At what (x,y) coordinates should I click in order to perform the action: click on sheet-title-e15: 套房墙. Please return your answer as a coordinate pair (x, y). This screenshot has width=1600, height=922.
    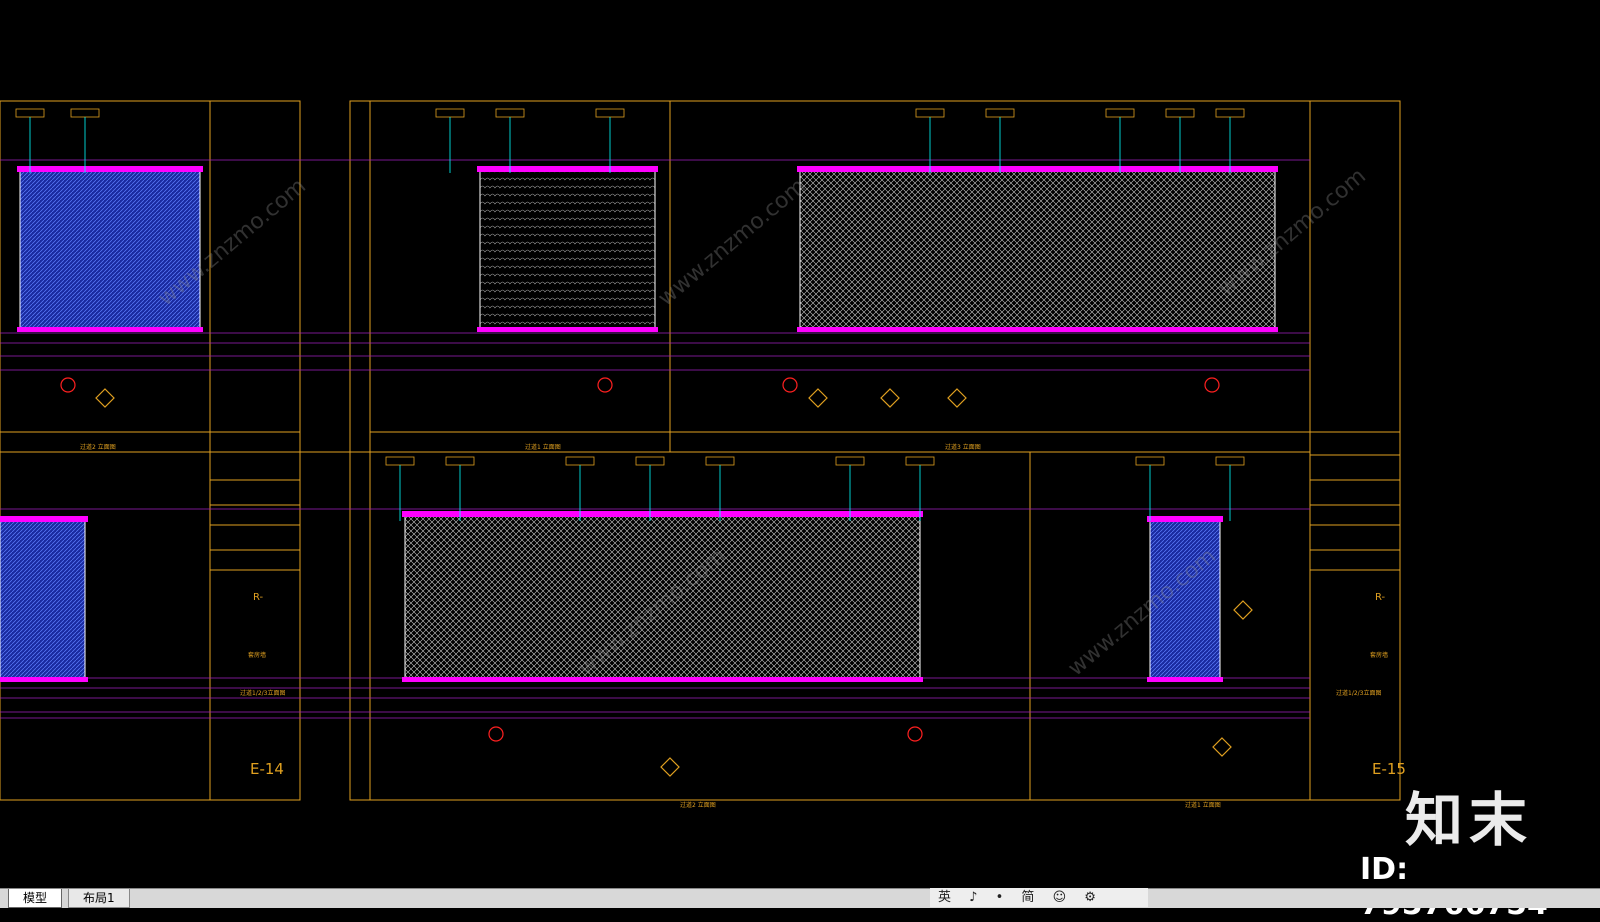
    Looking at the image, I should click on (1379, 655).